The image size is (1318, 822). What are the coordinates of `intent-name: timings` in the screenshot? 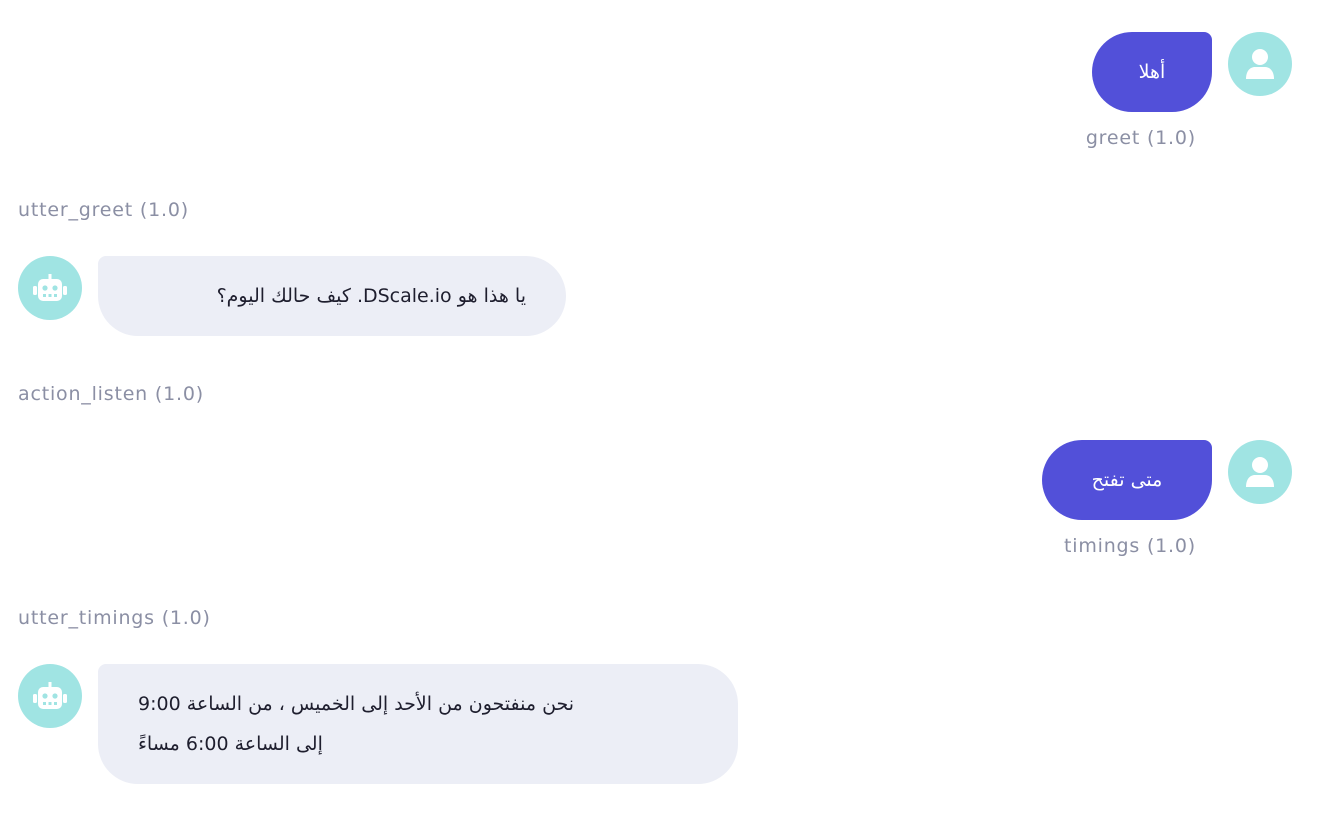 It's located at (1102, 546).